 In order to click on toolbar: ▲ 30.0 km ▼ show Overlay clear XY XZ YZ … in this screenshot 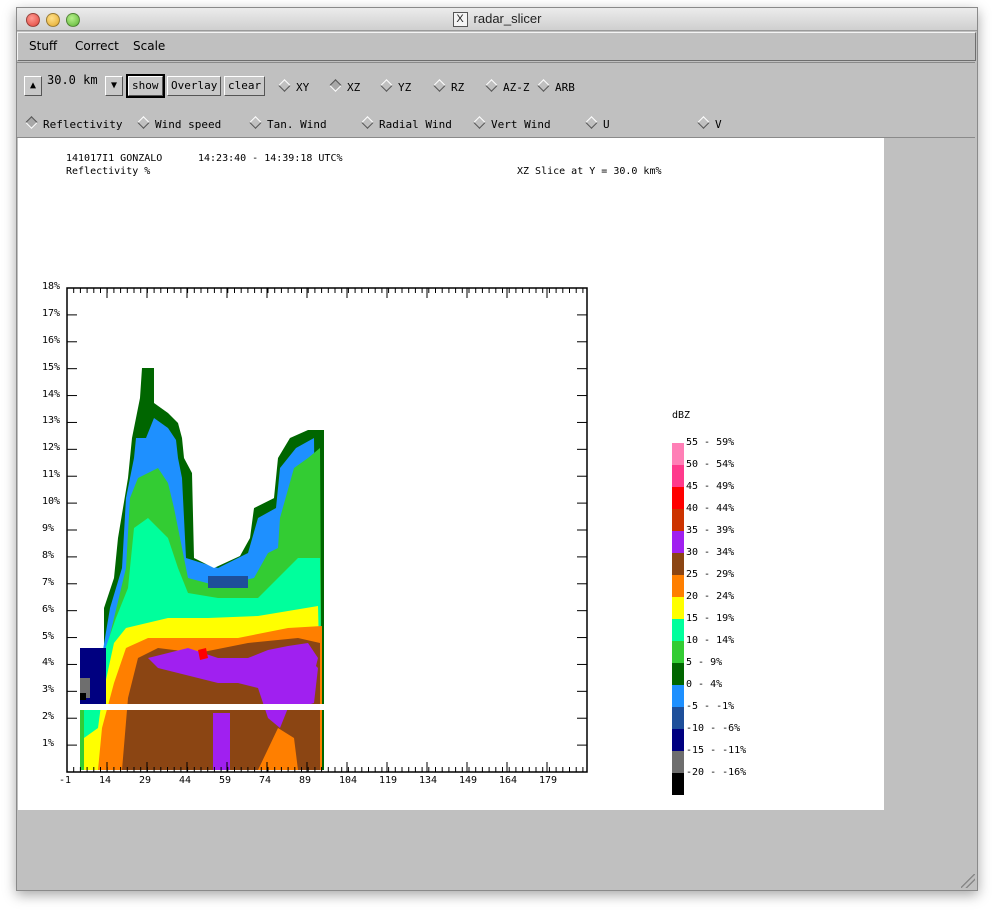, I will do `click(496, 100)`.